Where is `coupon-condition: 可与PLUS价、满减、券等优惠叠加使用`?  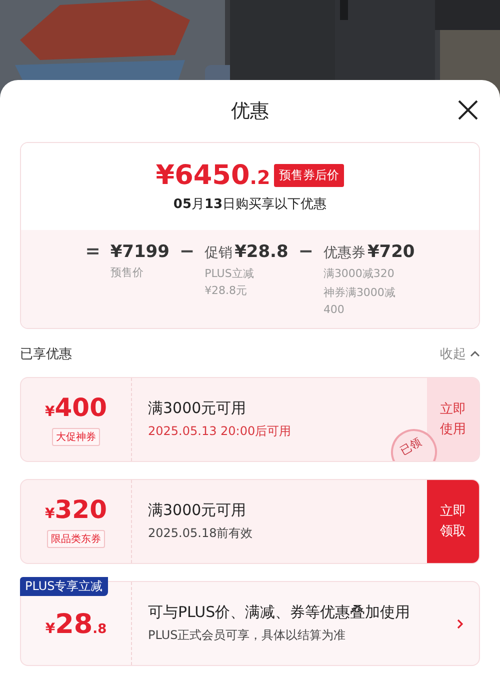 coupon-condition: 可与PLUS价、满减、券等优惠叠加使用 is located at coordinates (280, 612).